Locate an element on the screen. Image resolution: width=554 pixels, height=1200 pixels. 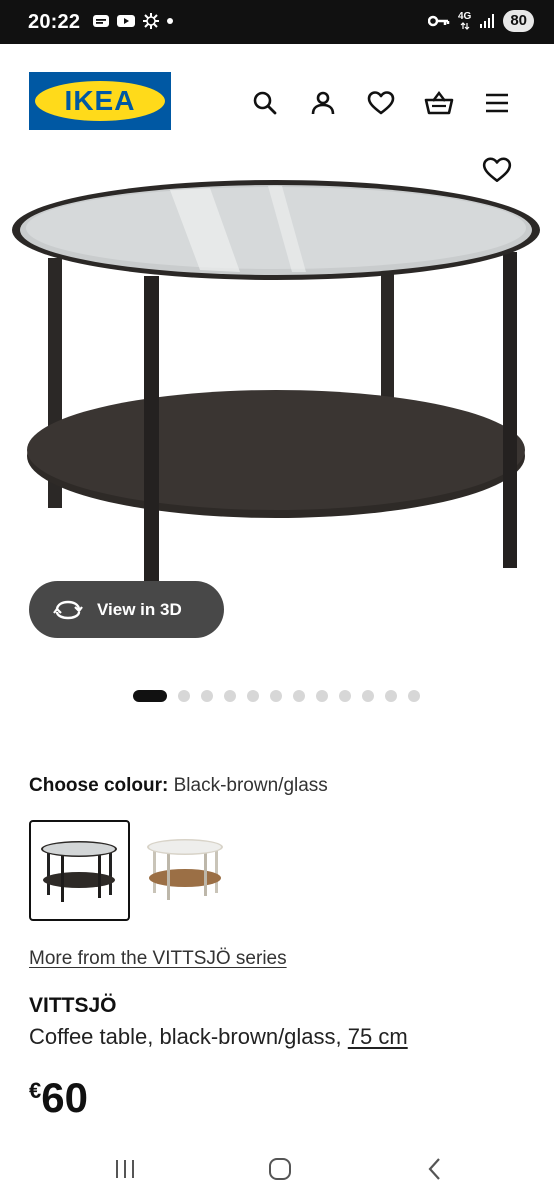
recent-apps-icon is located at coordinates (125, 1169).